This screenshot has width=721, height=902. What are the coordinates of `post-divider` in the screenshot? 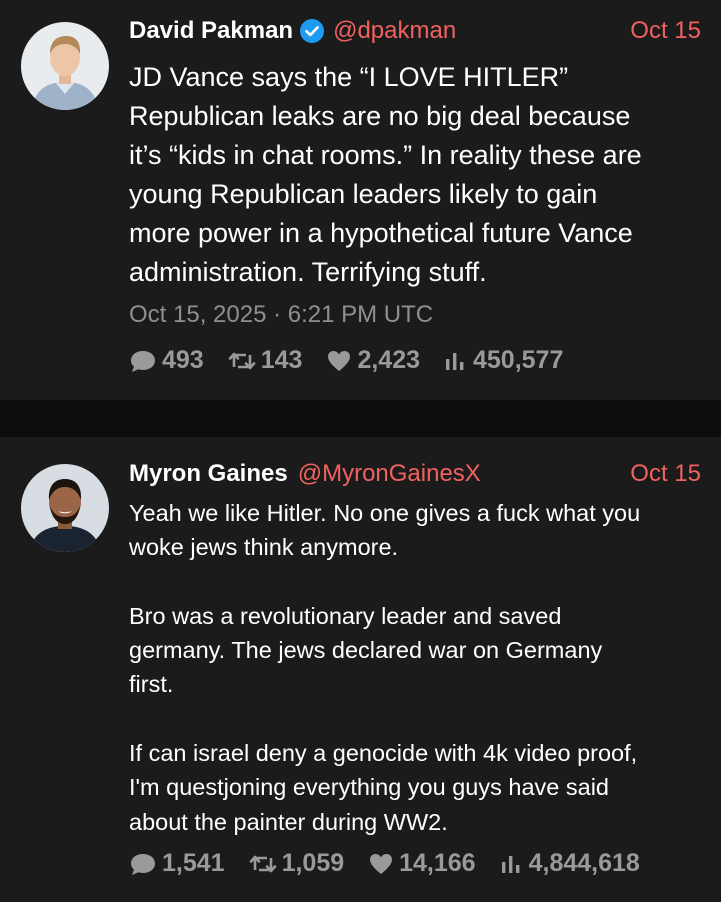 It's located at (360, 418).